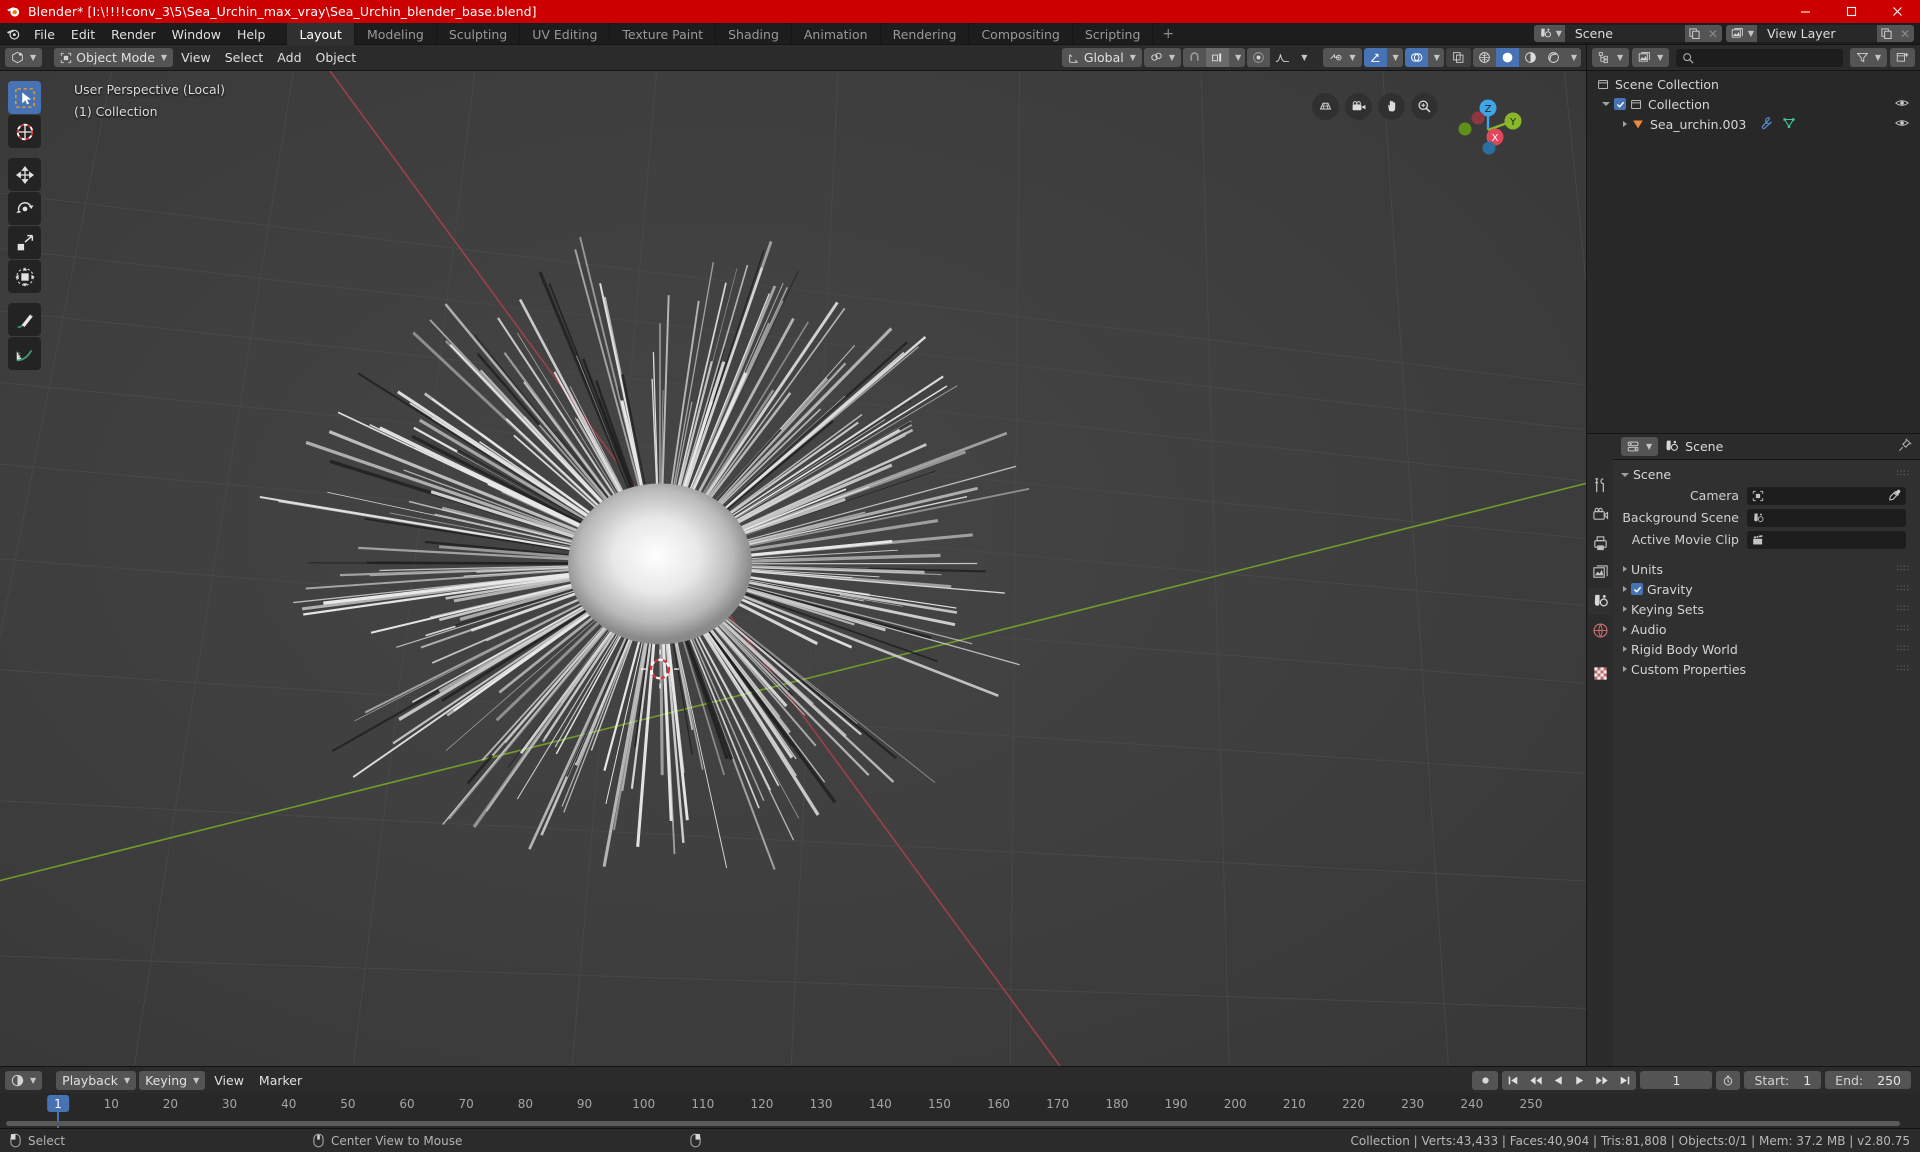 This screenshot has height=1152, width=1920. Describe the element at coordinates (1168, 33) in the screenshot. I see `add-workspace-button: +` at that location.